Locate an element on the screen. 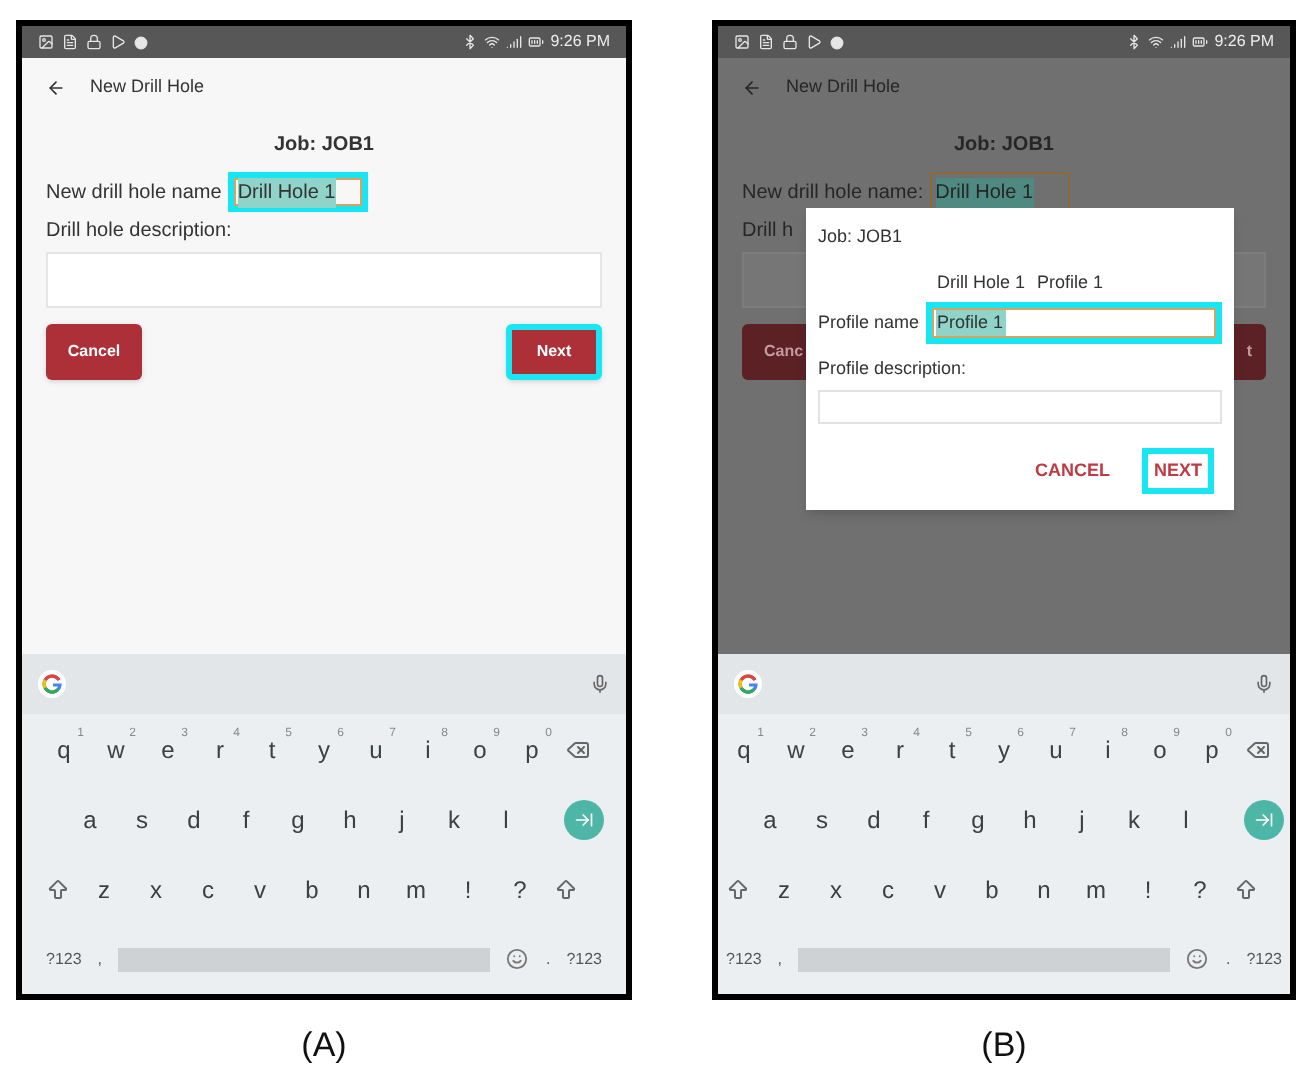  field-label: Drill hole description: is located at coordinates (139, 232).